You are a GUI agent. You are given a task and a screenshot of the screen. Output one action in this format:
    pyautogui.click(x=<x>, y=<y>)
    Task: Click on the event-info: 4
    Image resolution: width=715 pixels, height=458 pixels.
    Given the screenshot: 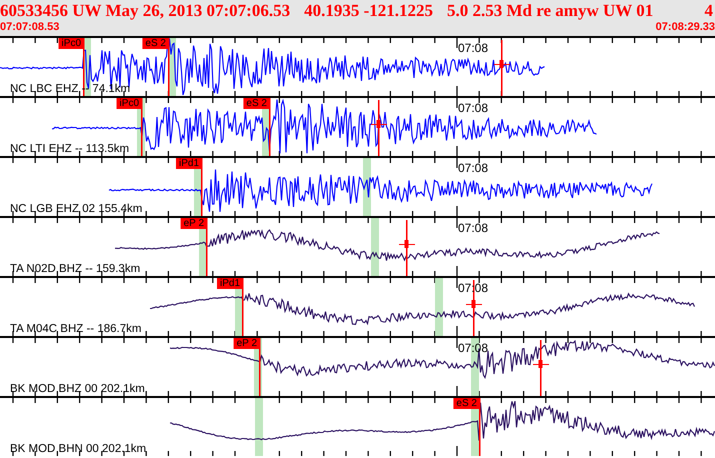 What is the action you would take?
    pyautogui.click(x=708, y=10)
    